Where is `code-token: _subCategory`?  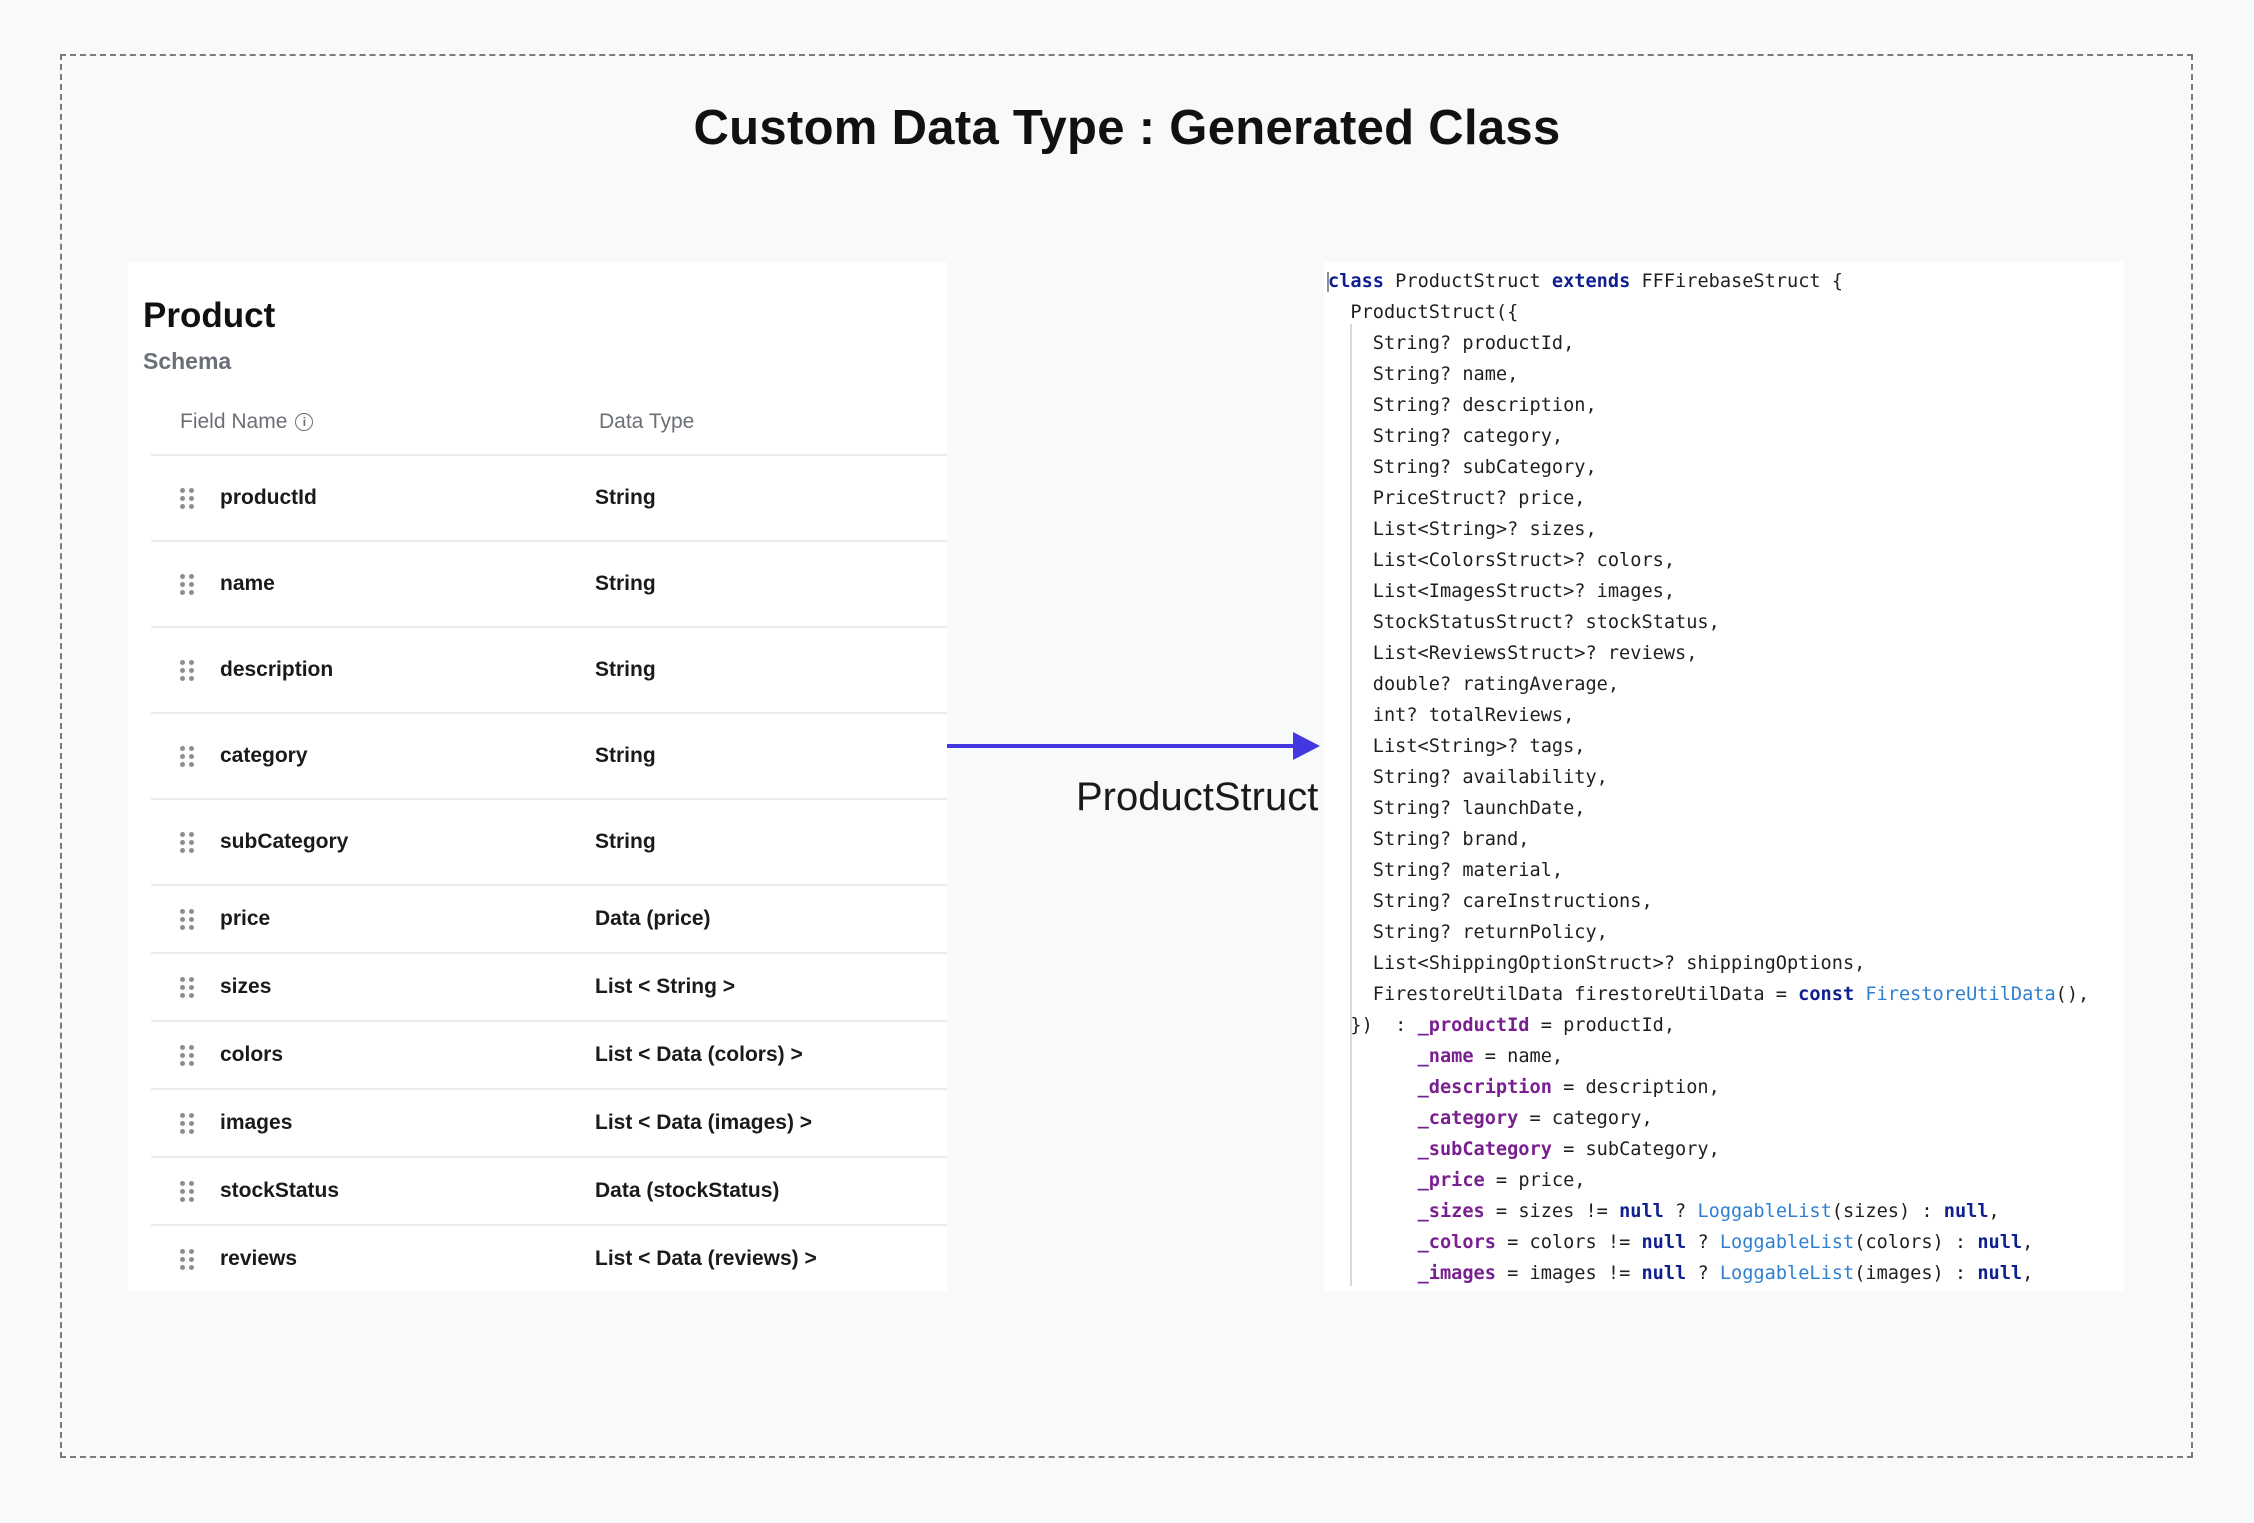 code-token: _subCategory is located at coordinates (1484, 1149).